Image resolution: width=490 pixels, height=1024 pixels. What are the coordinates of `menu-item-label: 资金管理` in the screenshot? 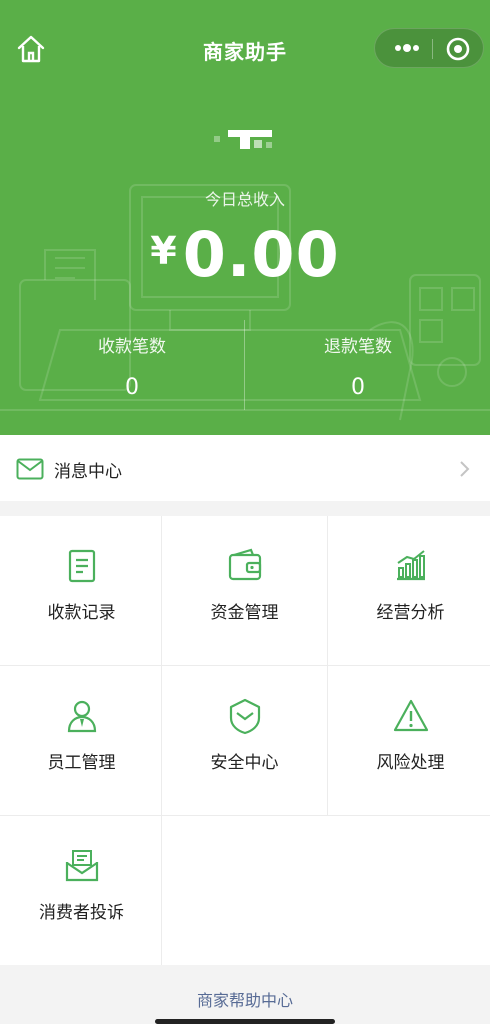 It's located at (244, 613).